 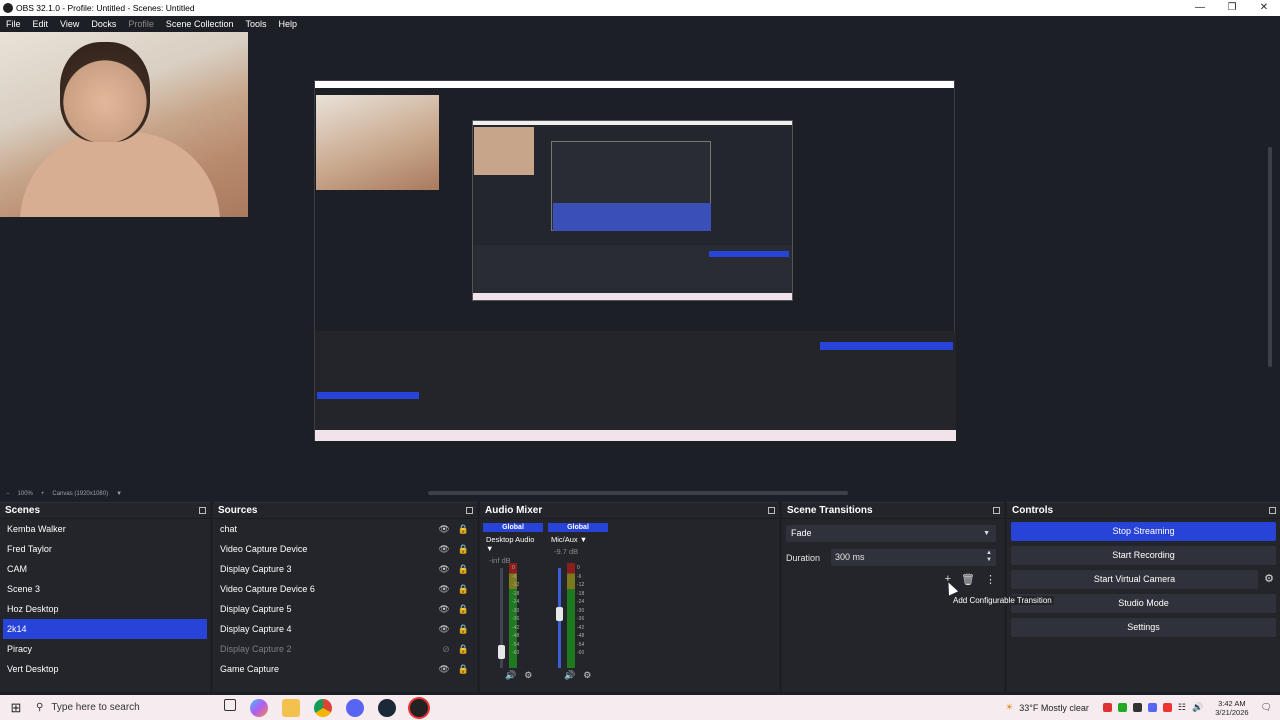 What do you see at coordinates (121, 707) in the screenshot?
I see `taskbar-search: ⚲ Type here to search` at bounding box center [121, 707].